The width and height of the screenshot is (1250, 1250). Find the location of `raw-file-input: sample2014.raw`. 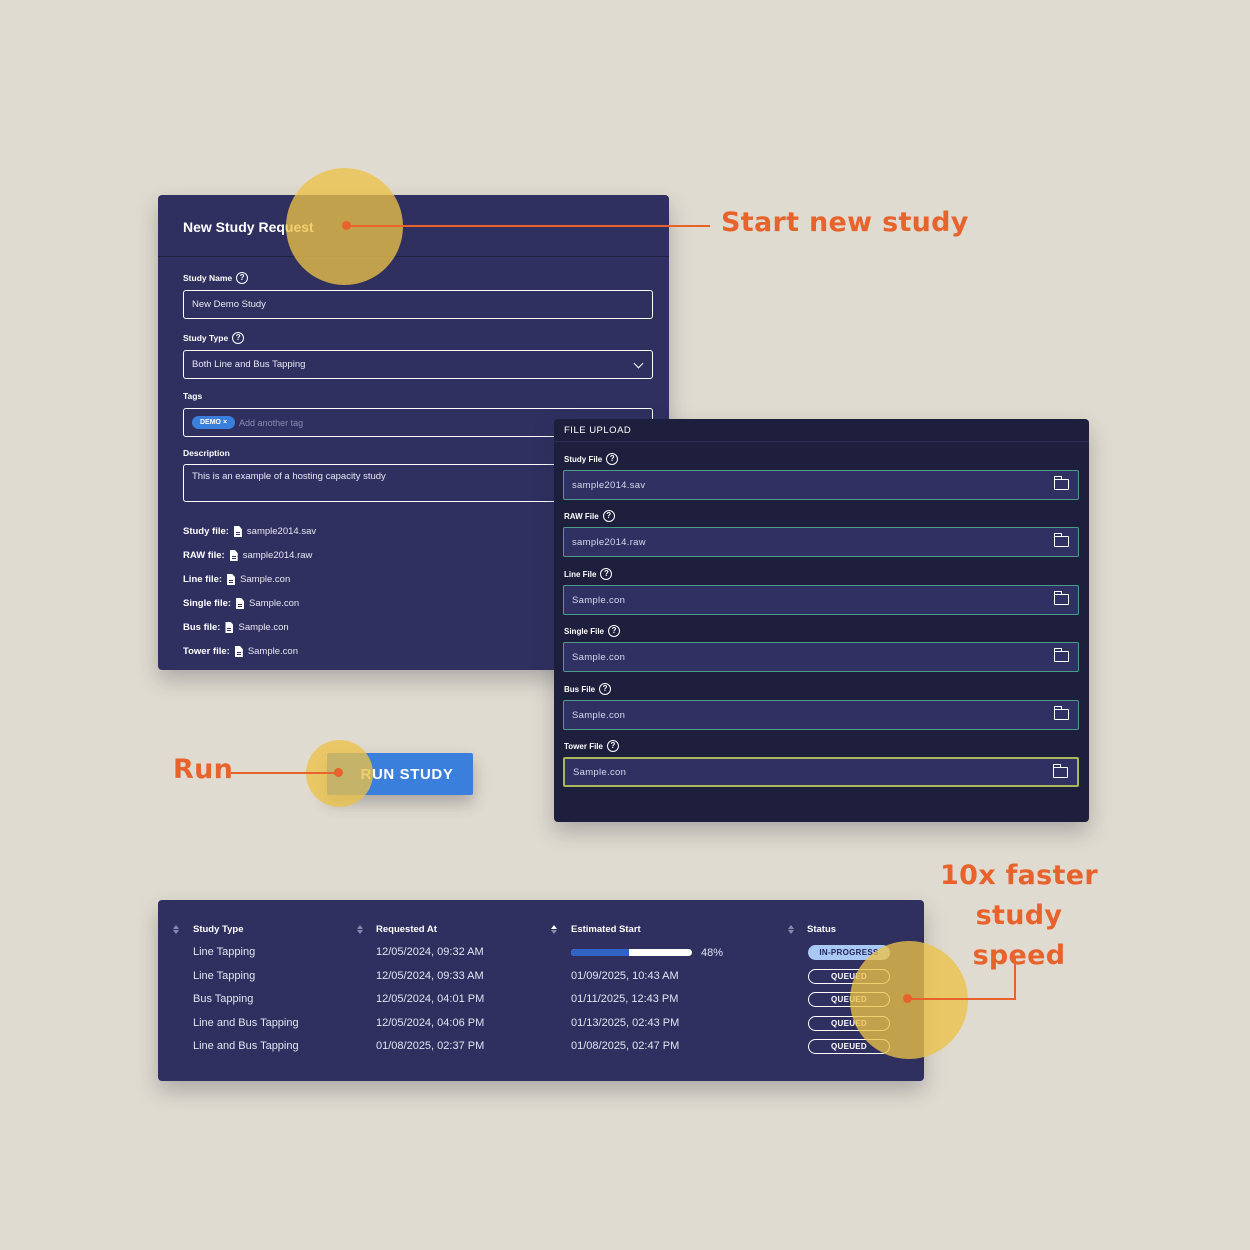

raw-file-input: sample2014.raw is located at coordinates (821, 542).